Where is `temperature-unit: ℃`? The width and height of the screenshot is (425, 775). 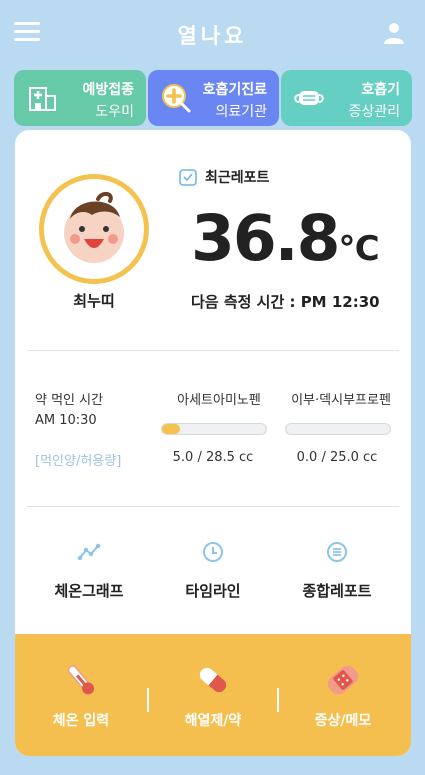
temperature-unit: ℃ is located at coordinates (359, 249).